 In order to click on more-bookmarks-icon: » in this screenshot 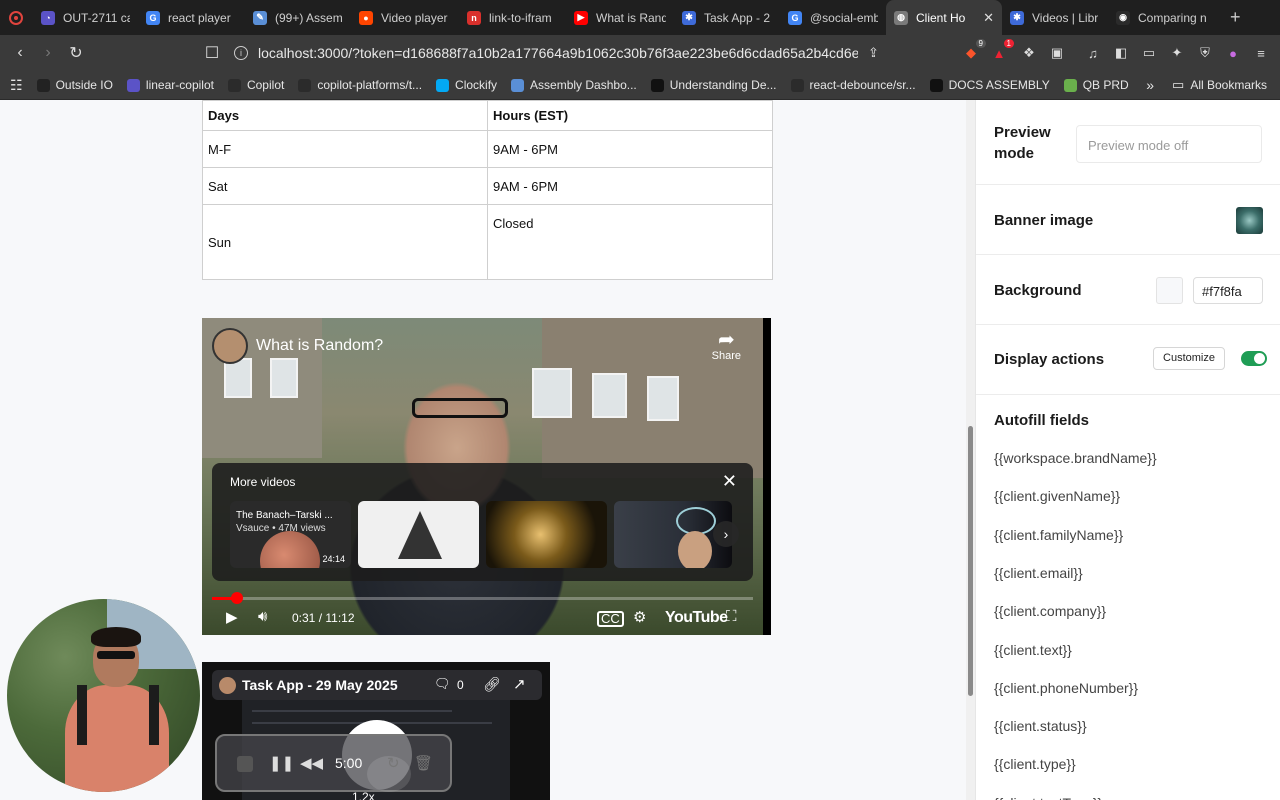, I will do `click(1150, 85)`.